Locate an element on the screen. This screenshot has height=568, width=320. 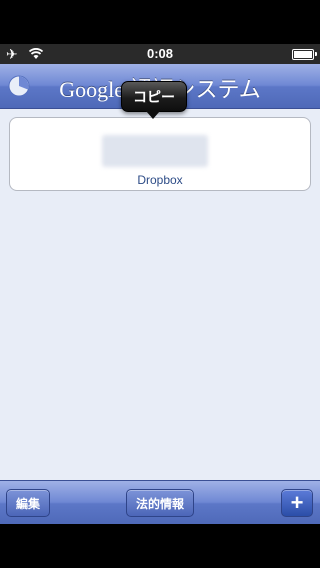
bottom-toolbar: 編集 法的情報 + is located at coordinates (160, 502).